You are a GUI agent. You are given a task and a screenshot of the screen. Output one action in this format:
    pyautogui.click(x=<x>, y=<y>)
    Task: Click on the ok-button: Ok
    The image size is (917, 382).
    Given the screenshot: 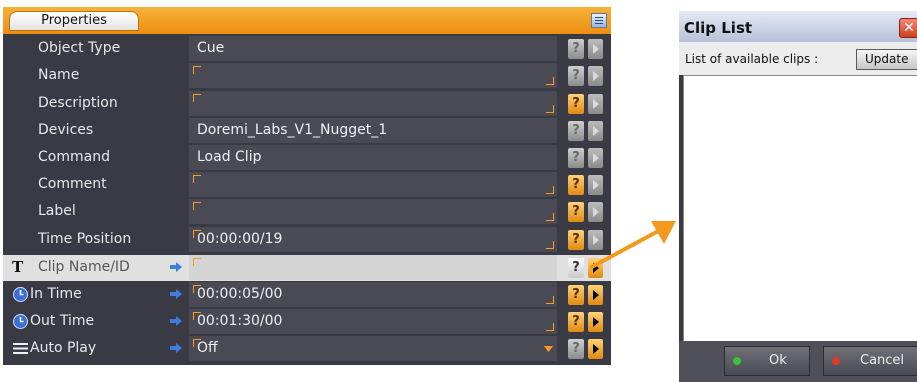 What is the action you would take?
    pyautogui.click(x=767, y=361)
    